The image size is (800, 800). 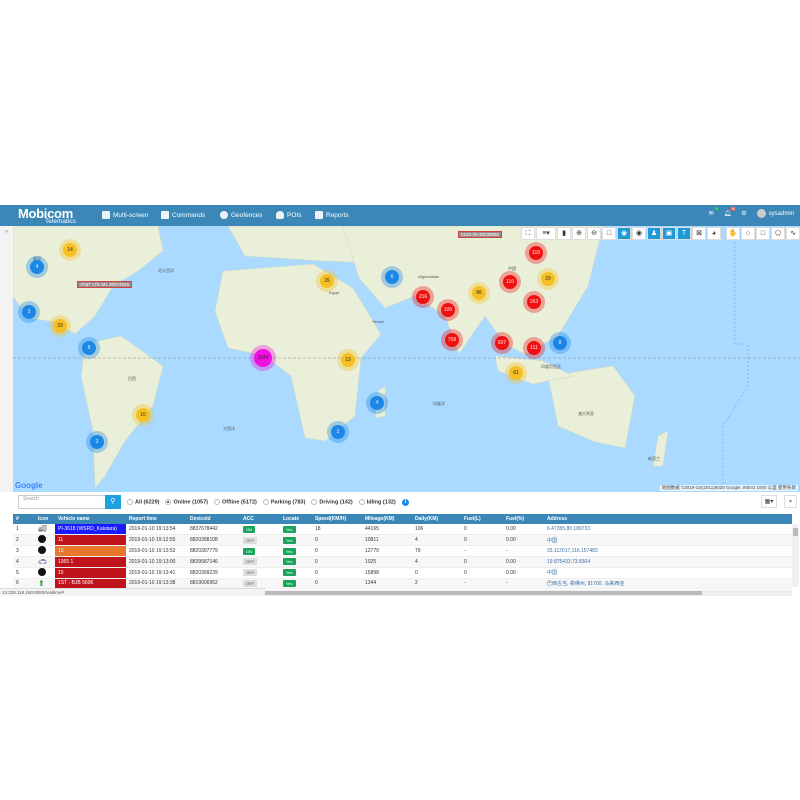 I want to click on horizontal-scrollbar, so click(x=528, y=593).